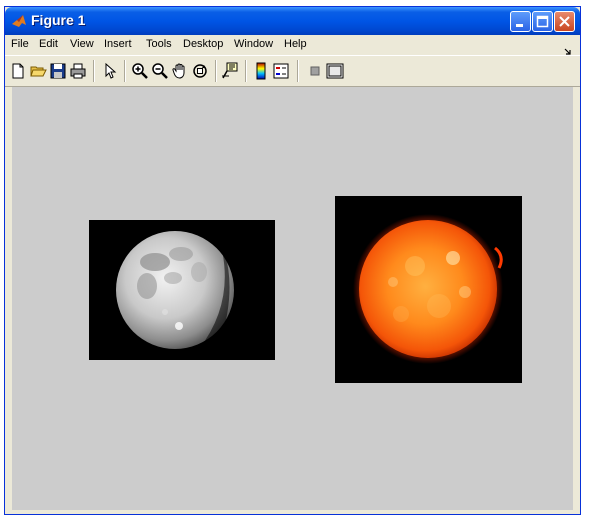  I want to click on sun-image, so click(428, 289).